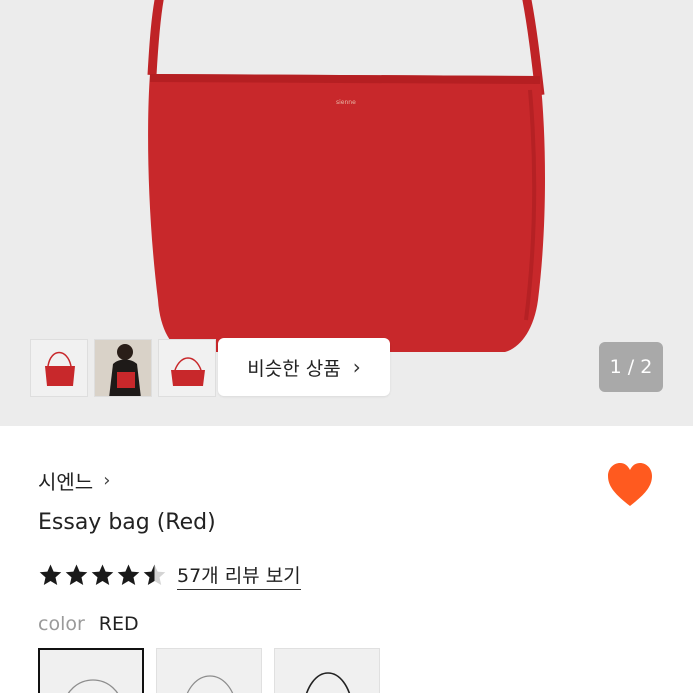 The width and height of the screenshot is (693, 693). Describe the element at coordinates (154, 574) in the screenshot. I see `star-half-icon` at that location.